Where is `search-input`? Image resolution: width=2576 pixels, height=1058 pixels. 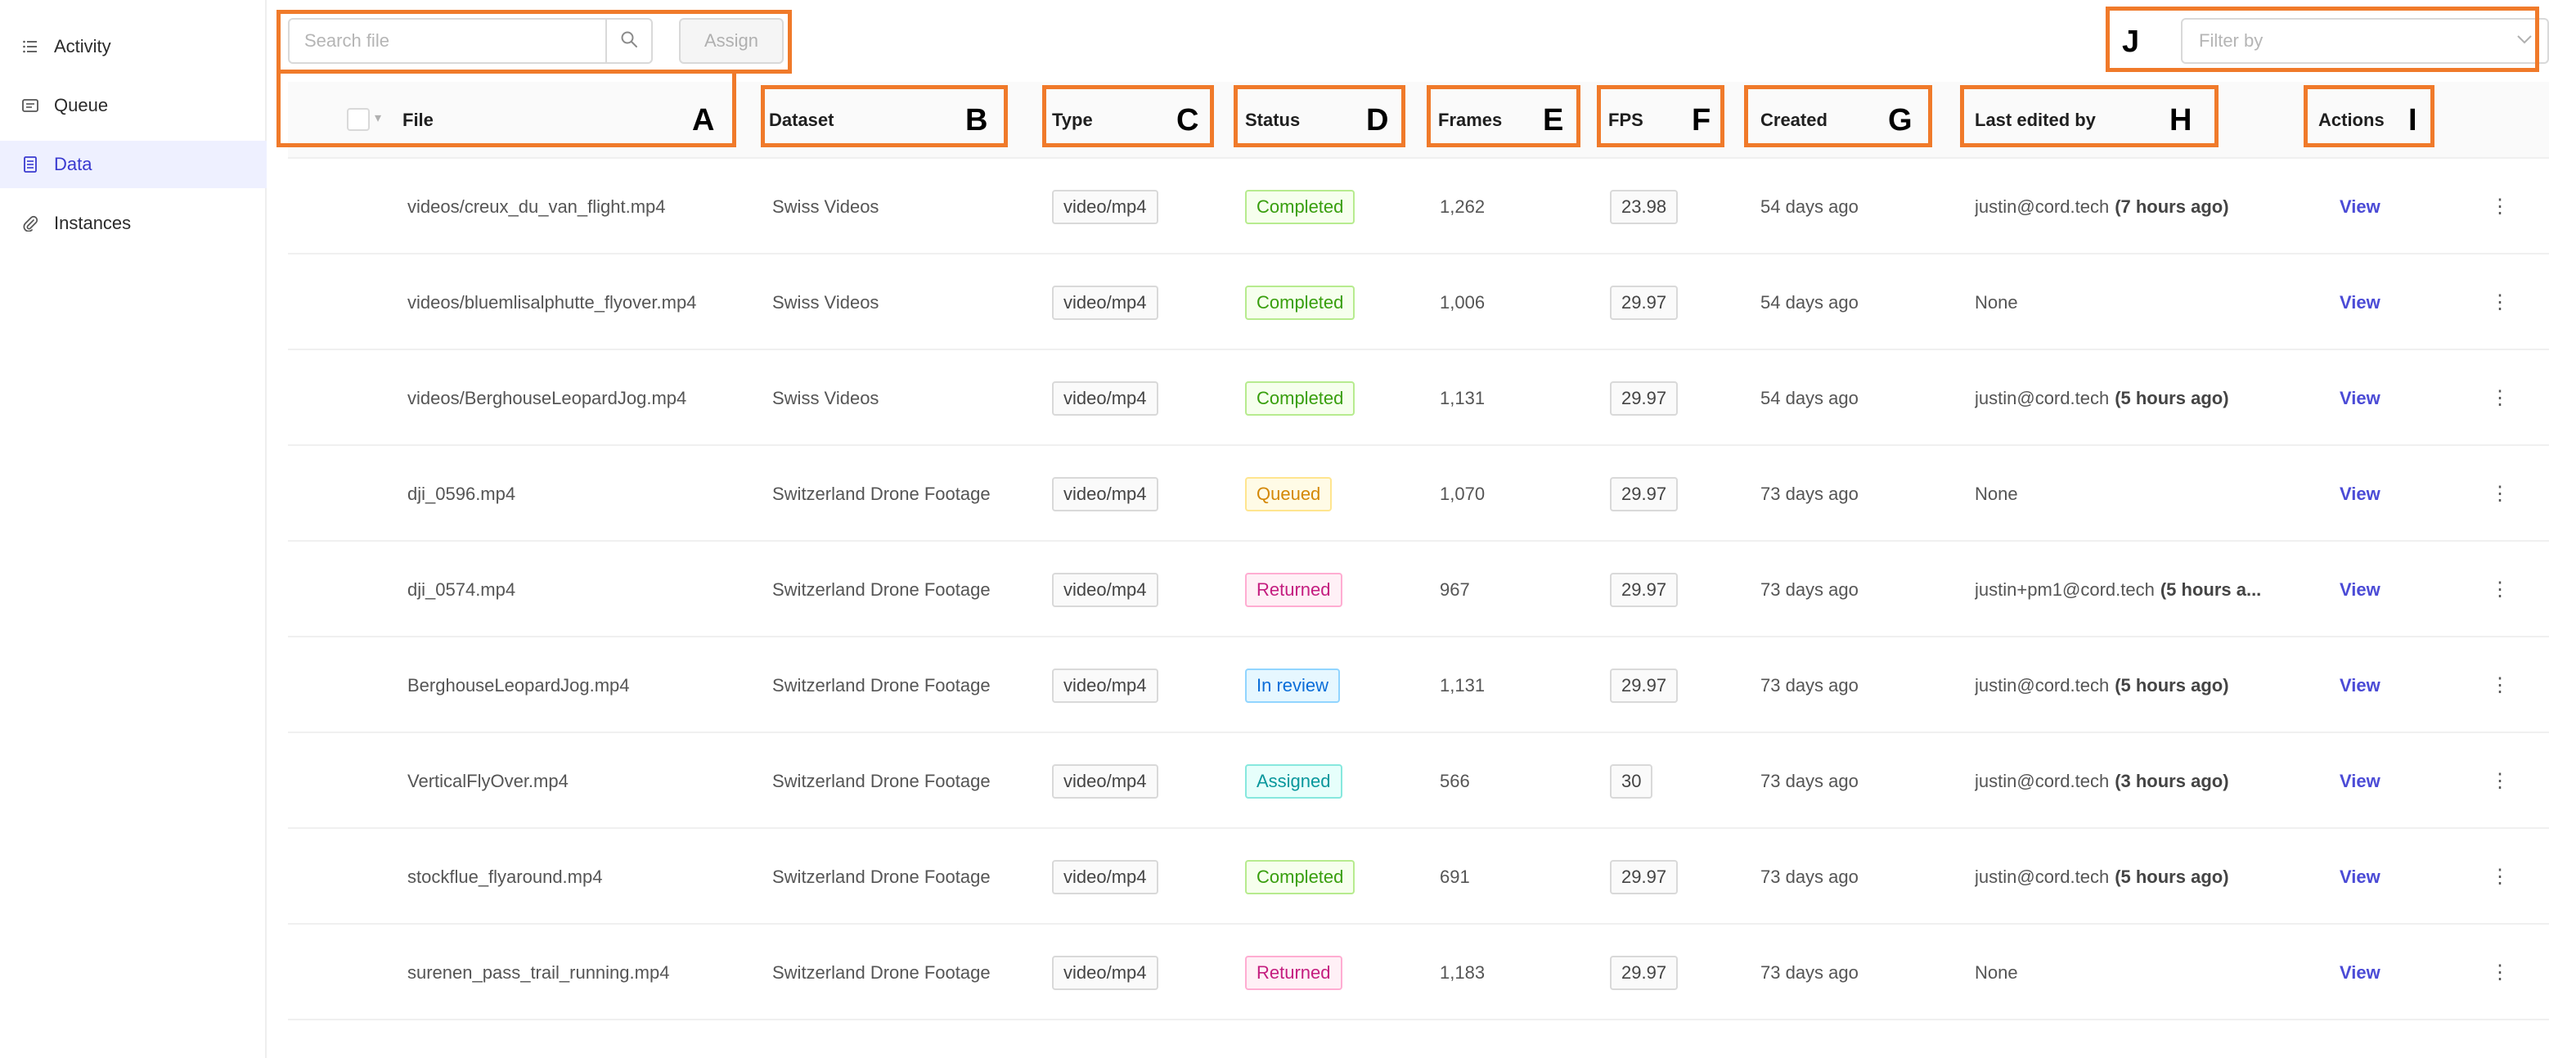 search-input is located at coordinates (447, 41).